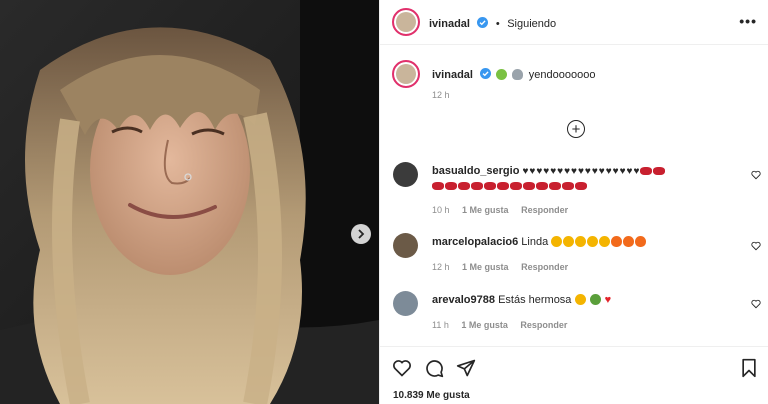 The width and height of the screenshot is (768, 404). What do you see at coordinates (535, 300) in the screenshot?
I see `comment-text: Estás hermosa` at bounding box center [535, 300].